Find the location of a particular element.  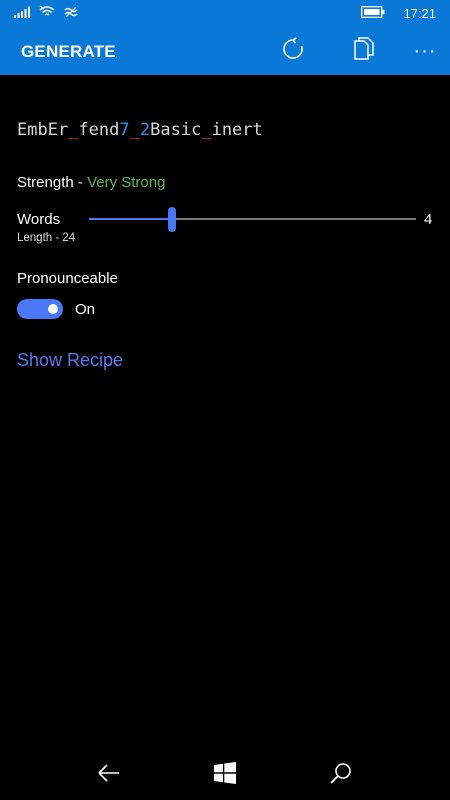

navigation-bar is located at coordinates (225, 775).